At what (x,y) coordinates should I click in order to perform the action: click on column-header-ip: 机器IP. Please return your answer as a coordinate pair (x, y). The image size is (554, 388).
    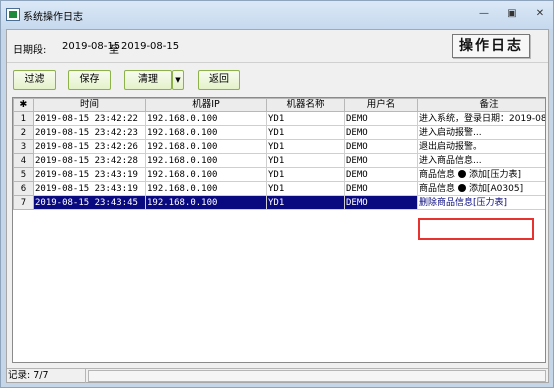
    Looking at the image, I should click on (206, 105).